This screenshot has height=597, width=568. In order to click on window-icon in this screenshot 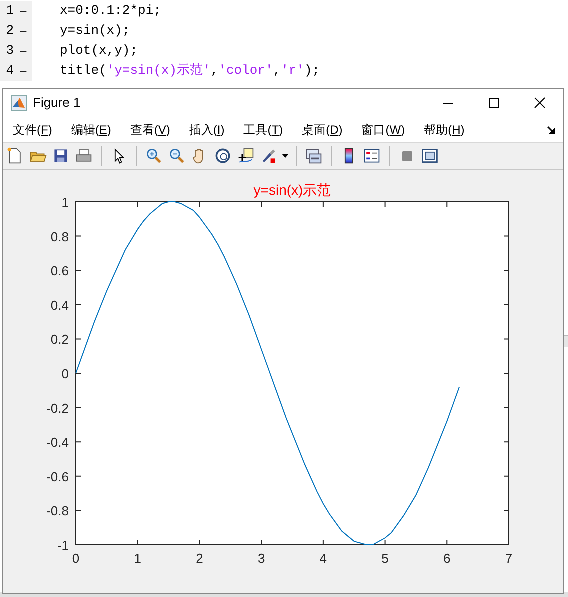, I will do `click(430, 156)`.